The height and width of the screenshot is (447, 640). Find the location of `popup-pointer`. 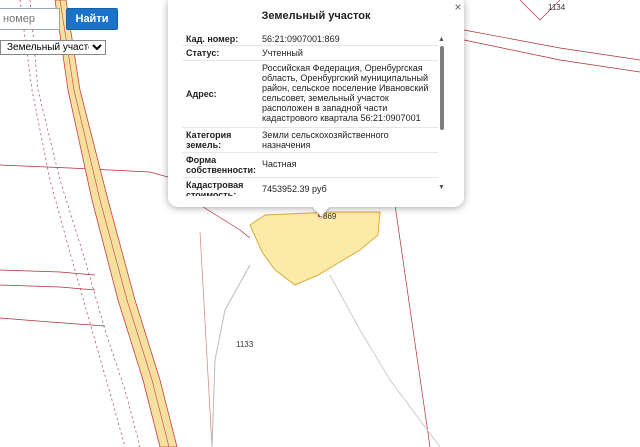

popup-pointer is located at coordinates (321, 211).